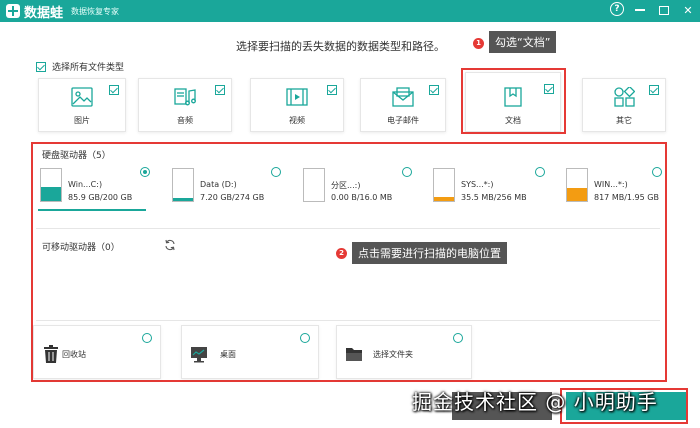 Image resolution: width=700 pixels, height=428 pixels. I want to click on filetype-card-email: 电子邮件, so click(403, 105).